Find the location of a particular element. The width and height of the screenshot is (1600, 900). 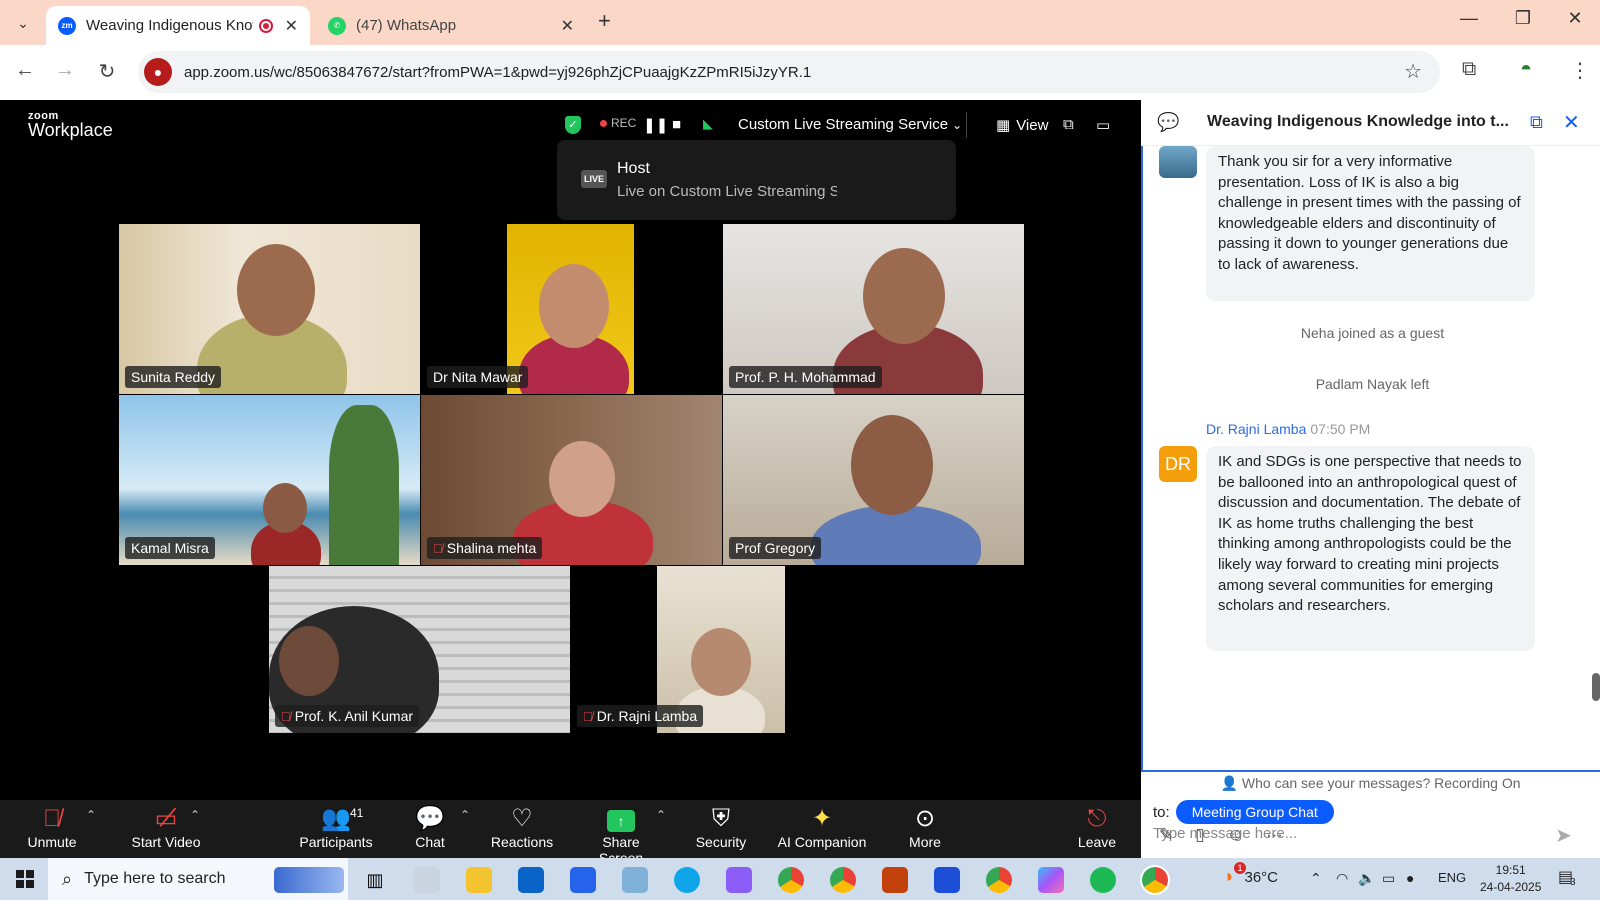

word-icon is located at coordinates (947, 880).